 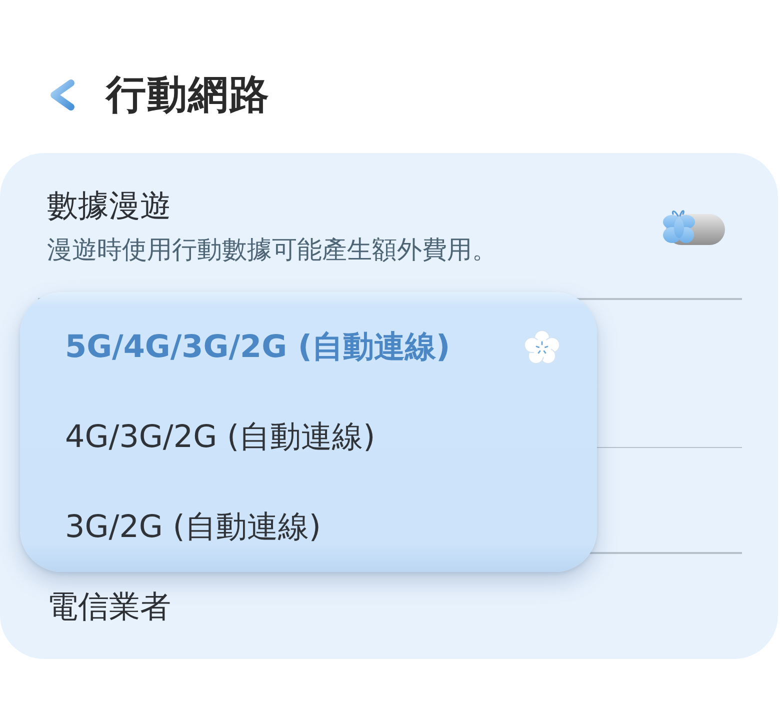 I want to click on menu-option: 3G/2G (自動連線), so click(x=308, y=527).